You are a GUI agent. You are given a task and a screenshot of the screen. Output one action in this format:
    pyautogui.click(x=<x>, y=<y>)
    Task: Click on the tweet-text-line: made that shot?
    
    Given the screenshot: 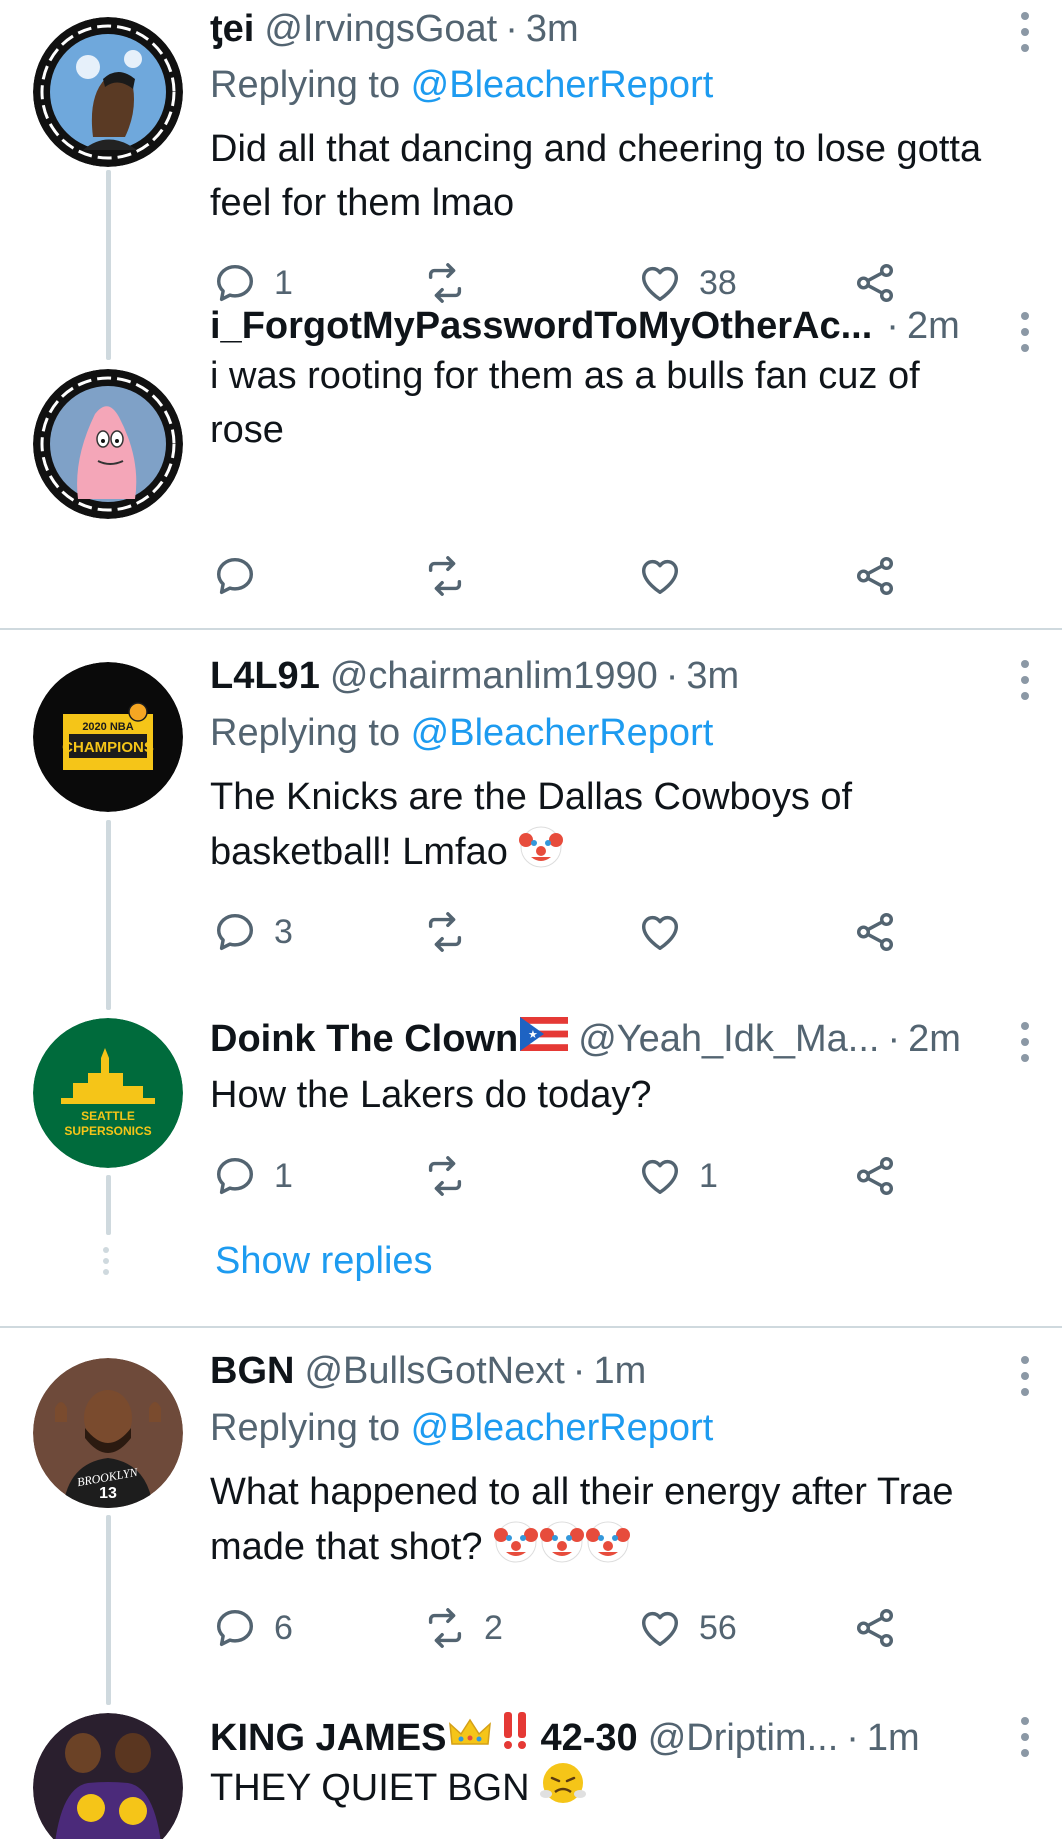 What is the action you would take?
    pyautogui.click(x=626, y=1546)
    